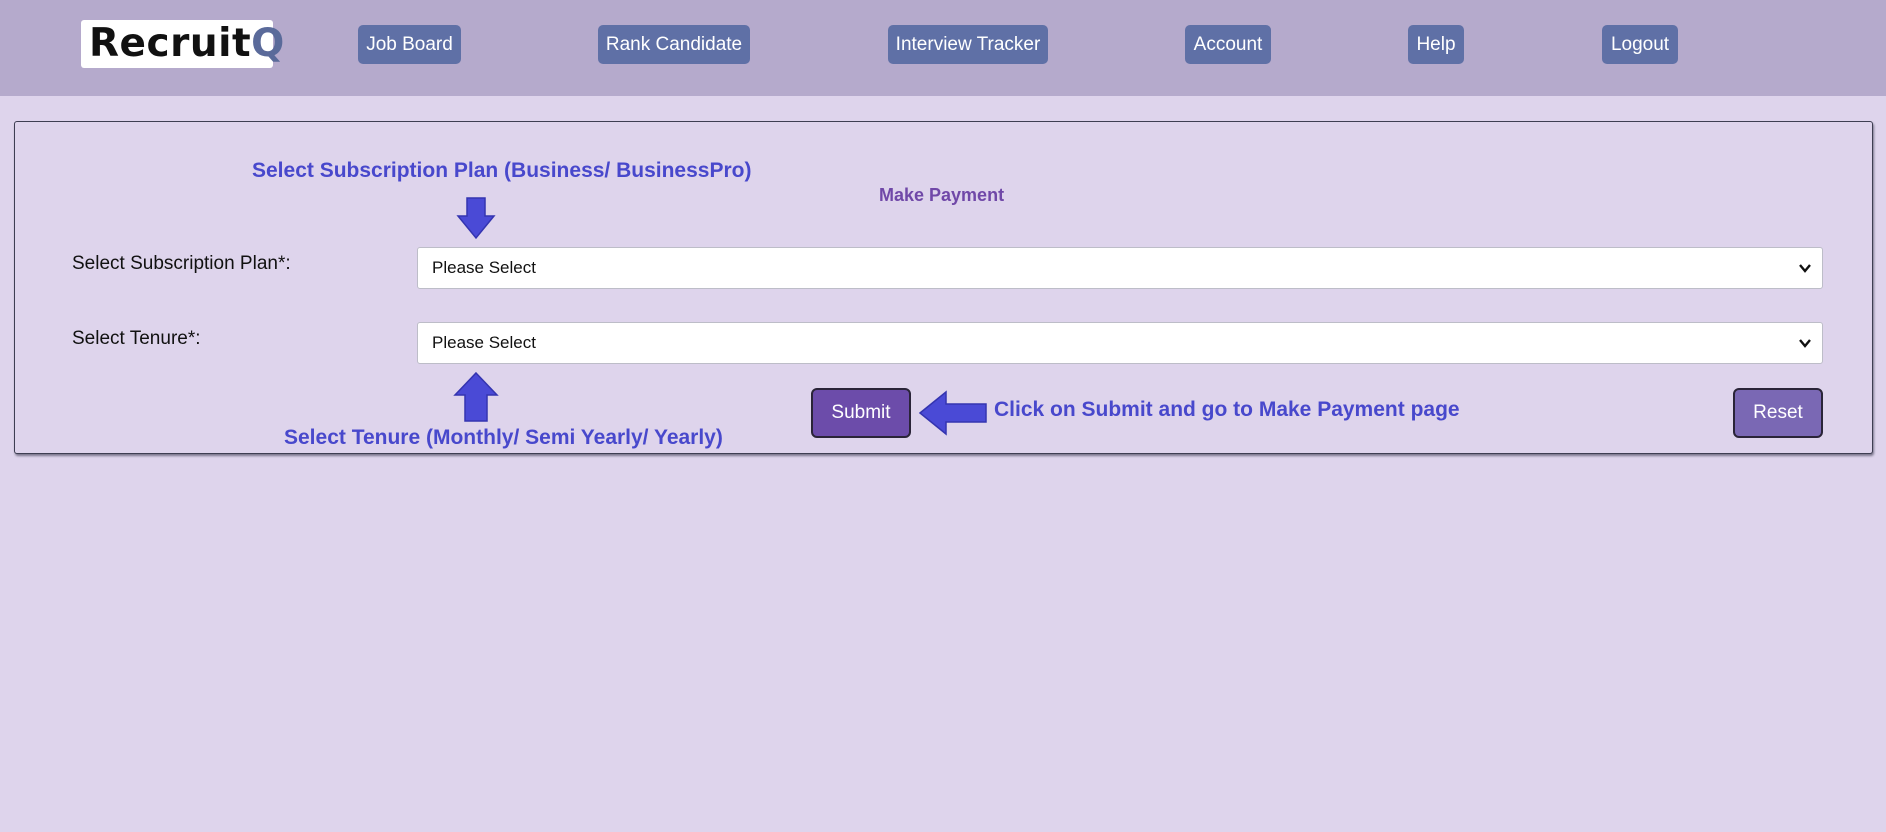  What do you see at coordinates (484, 267) in the screenshot?
I see `subscription-plan-select-value: Please Select` at bounding box center [484, 267].